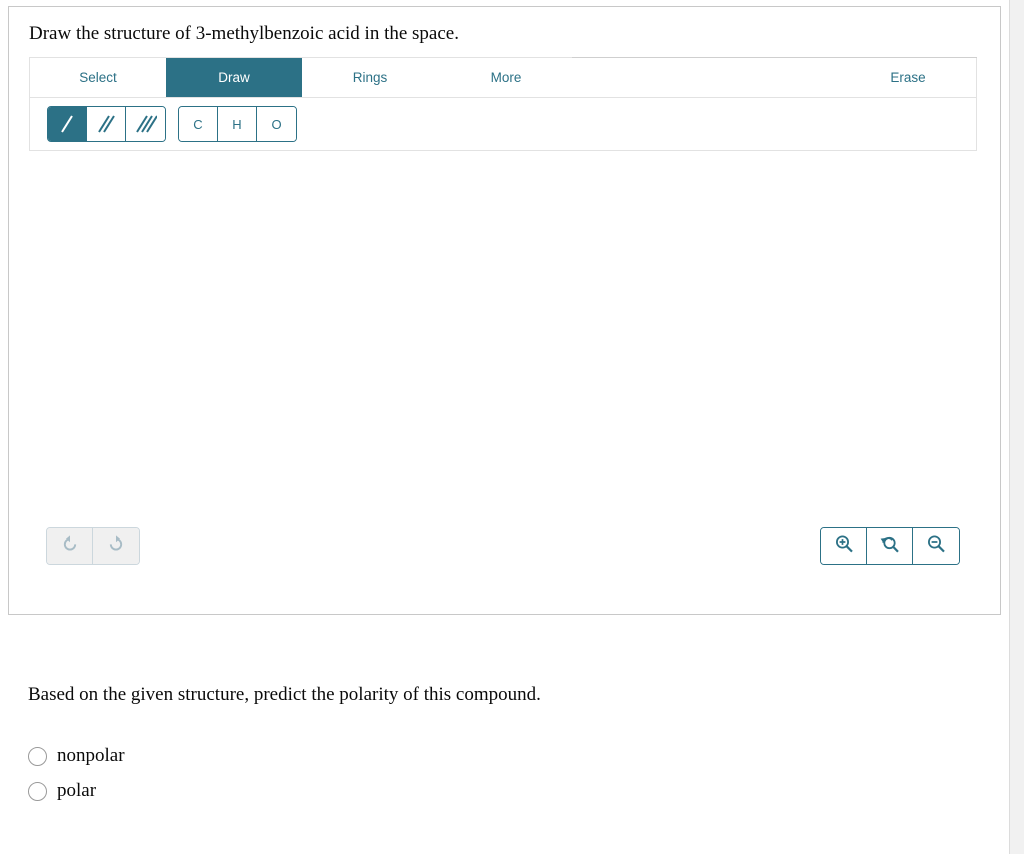  Describe the element at coordinates (506, 77) in the screenshot. I see `tab-more: More` at that location.